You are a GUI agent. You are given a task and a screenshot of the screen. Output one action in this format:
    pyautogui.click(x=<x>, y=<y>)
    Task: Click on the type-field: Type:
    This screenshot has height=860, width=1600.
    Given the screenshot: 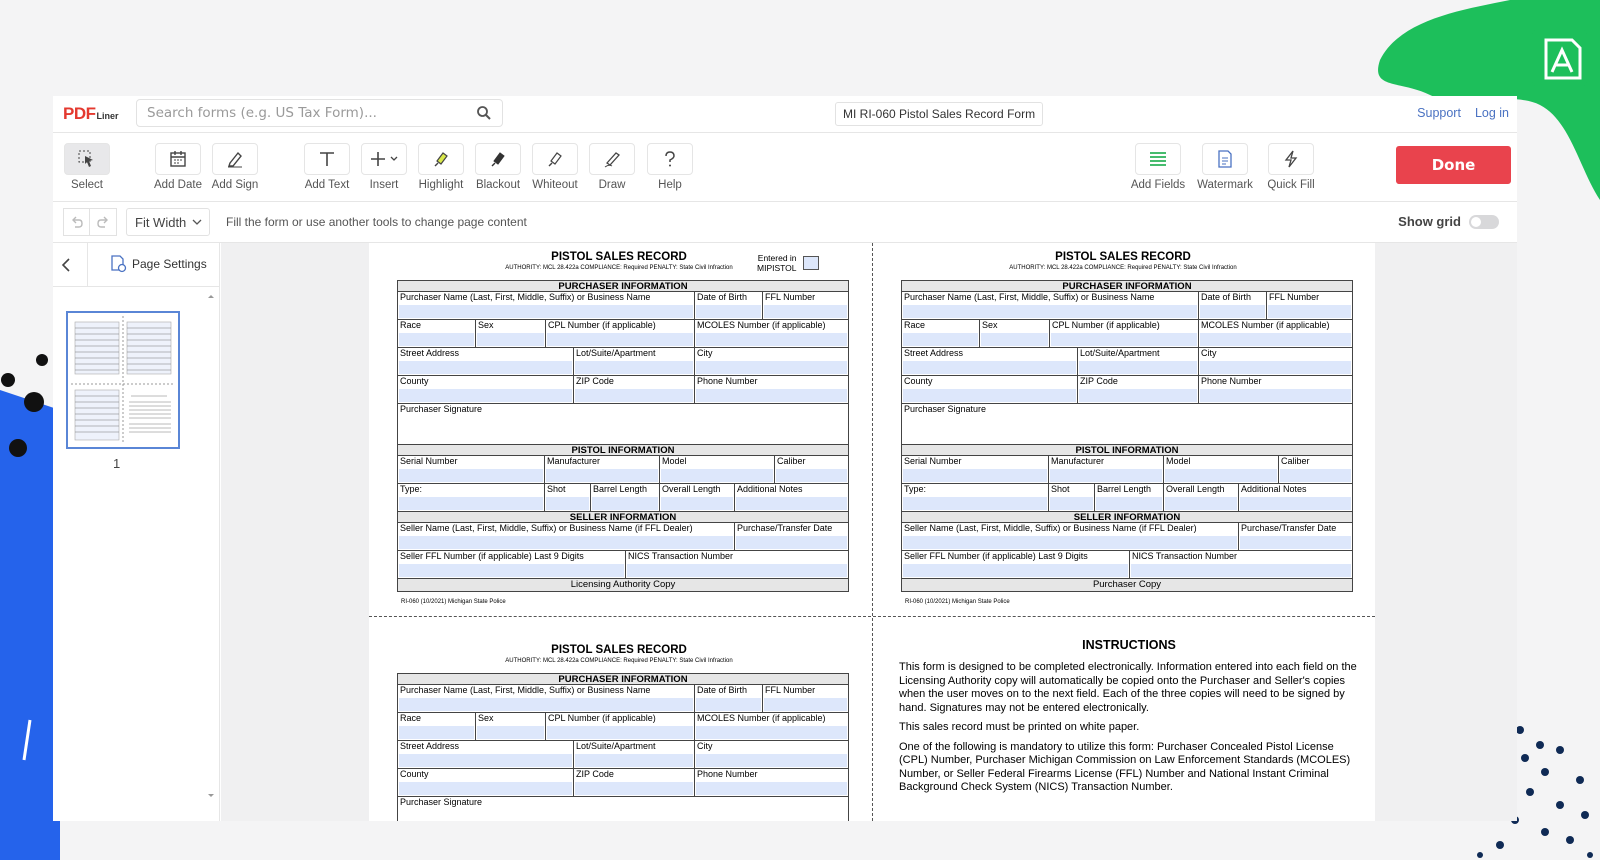 What is the action you would take?
    pyautogui.click(x=975, y=497)
    